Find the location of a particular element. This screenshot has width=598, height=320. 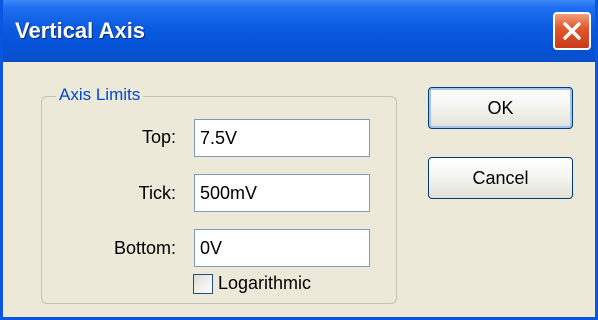

window-title: Vertical Axis is located at coordinates (80, 30).